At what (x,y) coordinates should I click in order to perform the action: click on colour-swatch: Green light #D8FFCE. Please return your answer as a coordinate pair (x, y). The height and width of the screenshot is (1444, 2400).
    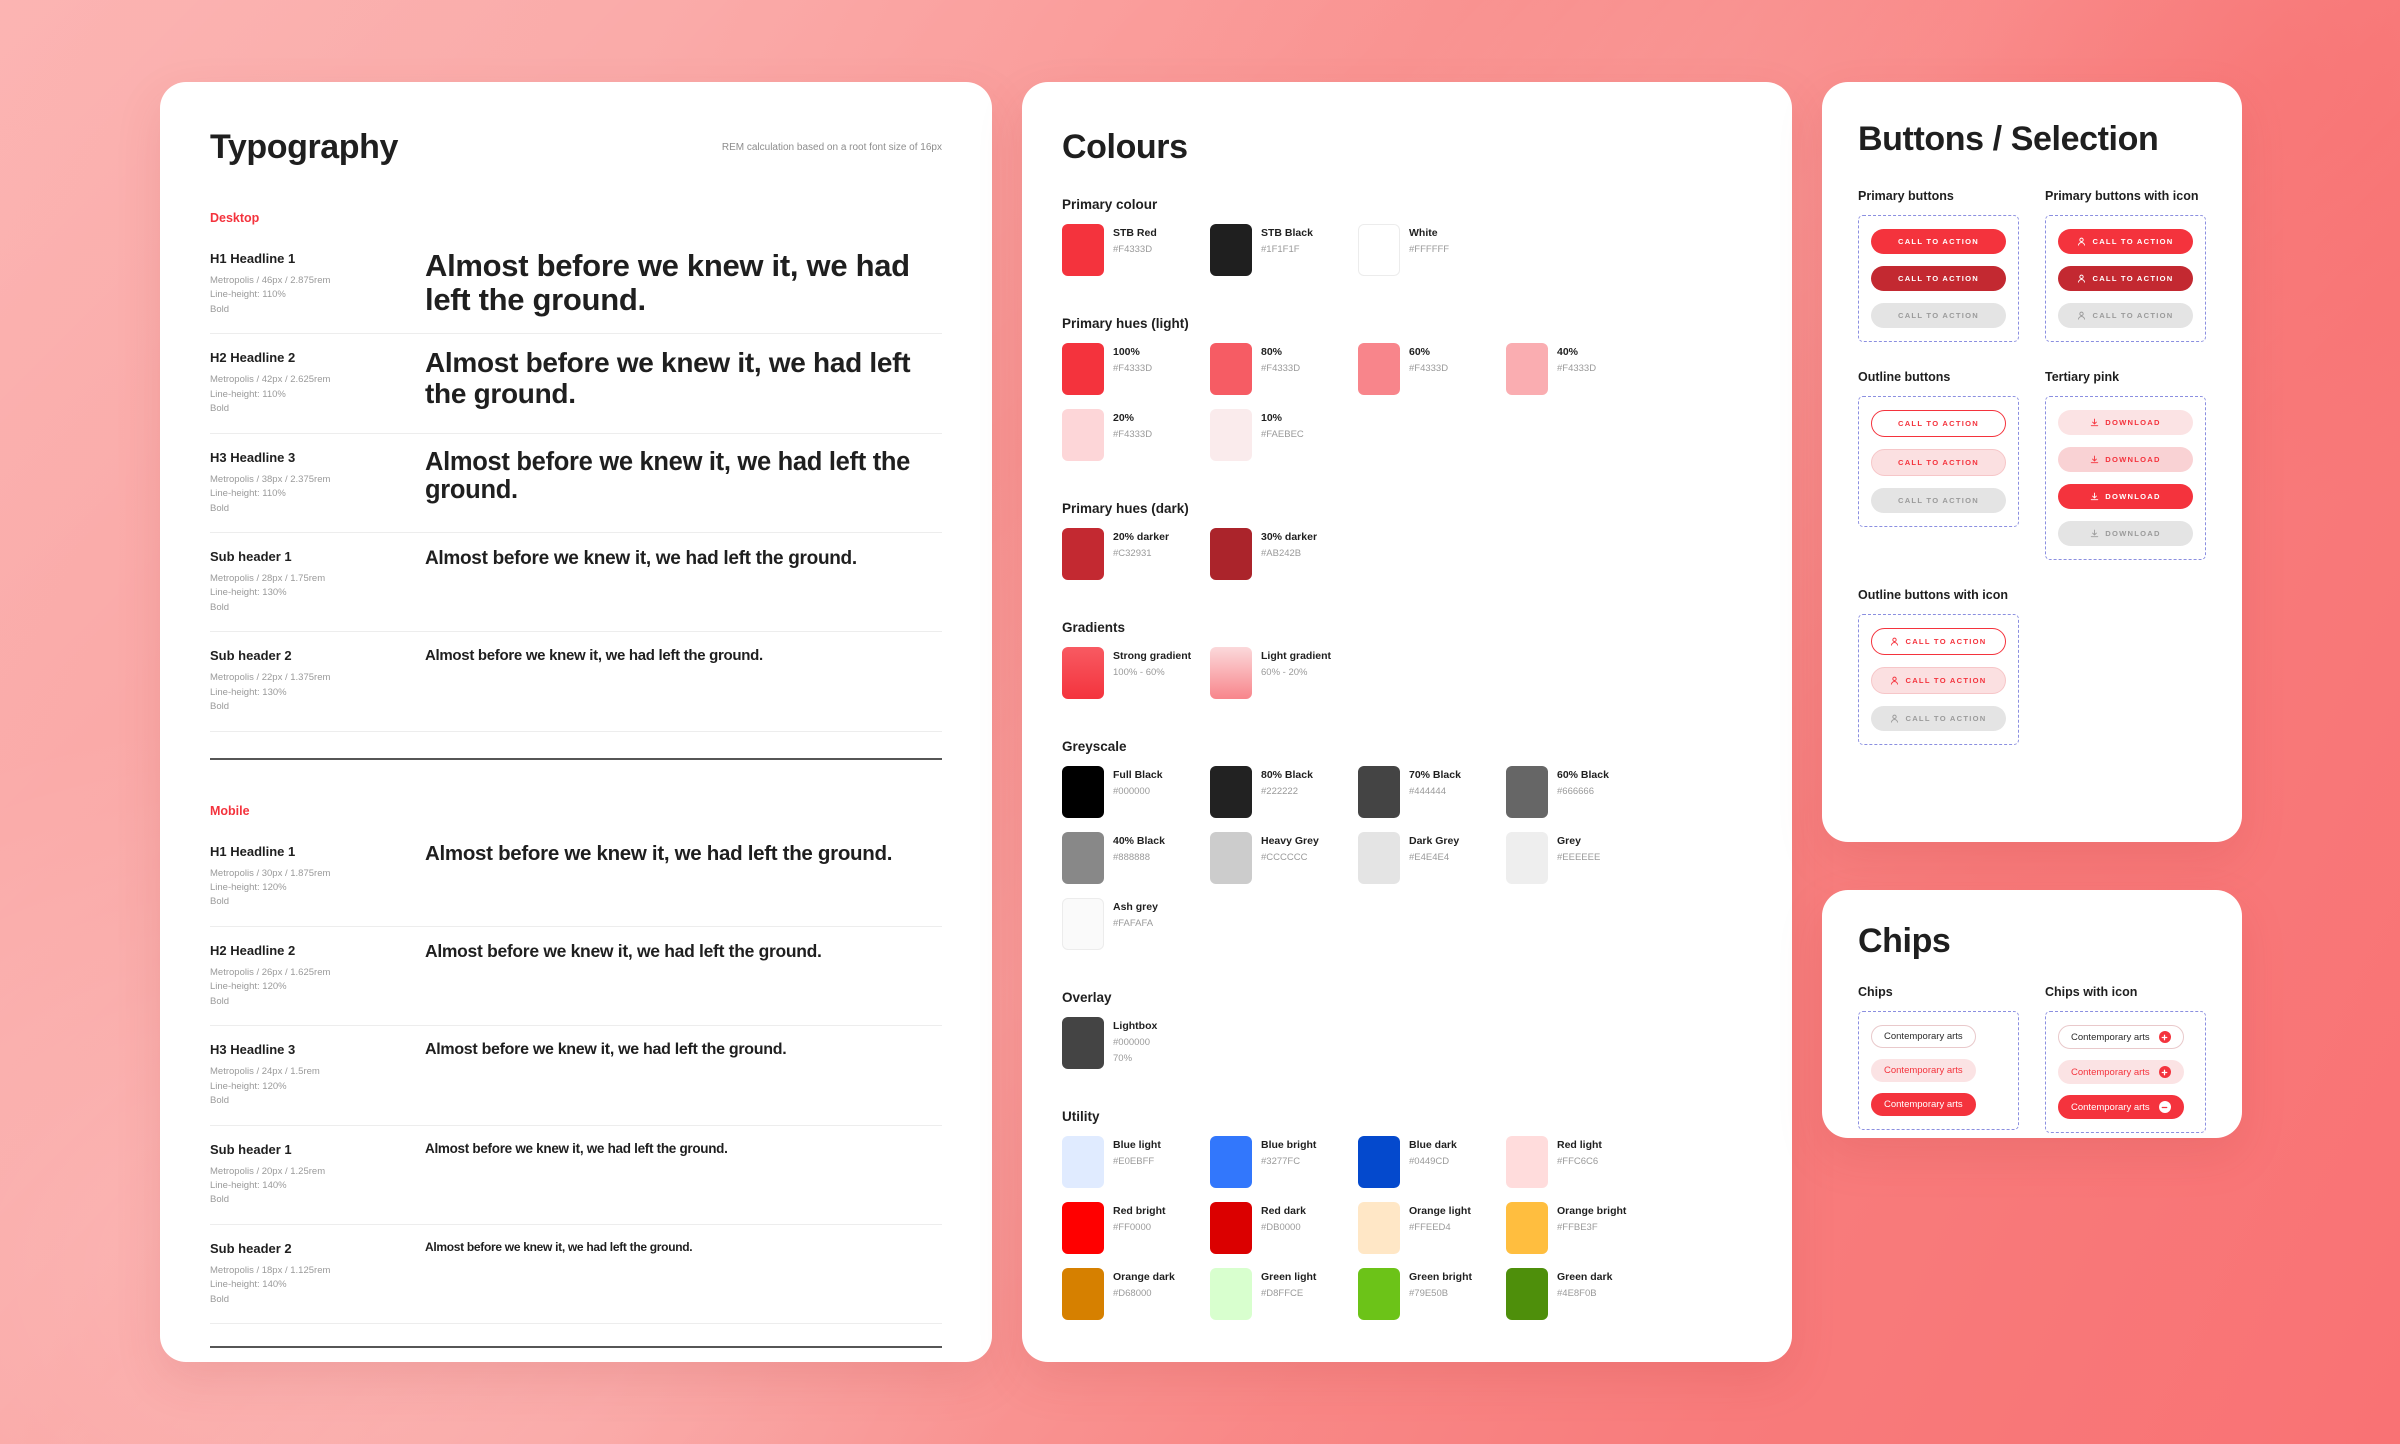
    Looking at the image, I should click on (1284, 1294).